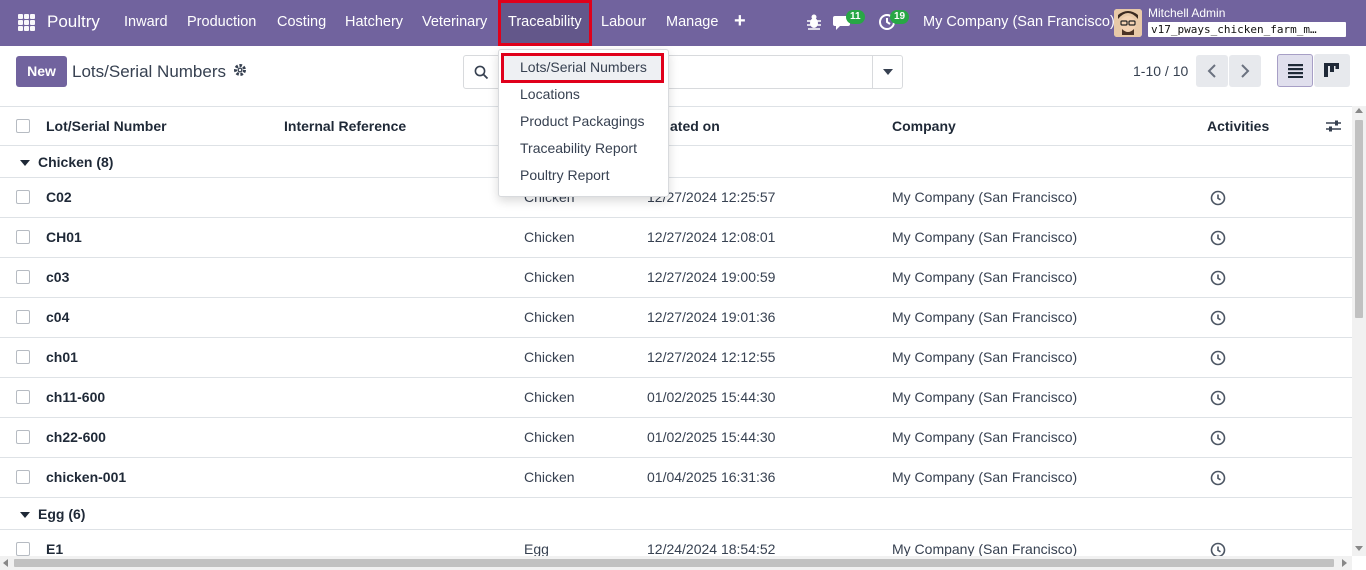 Image resolution: width=1366 pixels, height=570 pixels. Describe the element at coordinates (550, 94) in the screenshot. I see `dropdown-item-locations: Locations` at that location.